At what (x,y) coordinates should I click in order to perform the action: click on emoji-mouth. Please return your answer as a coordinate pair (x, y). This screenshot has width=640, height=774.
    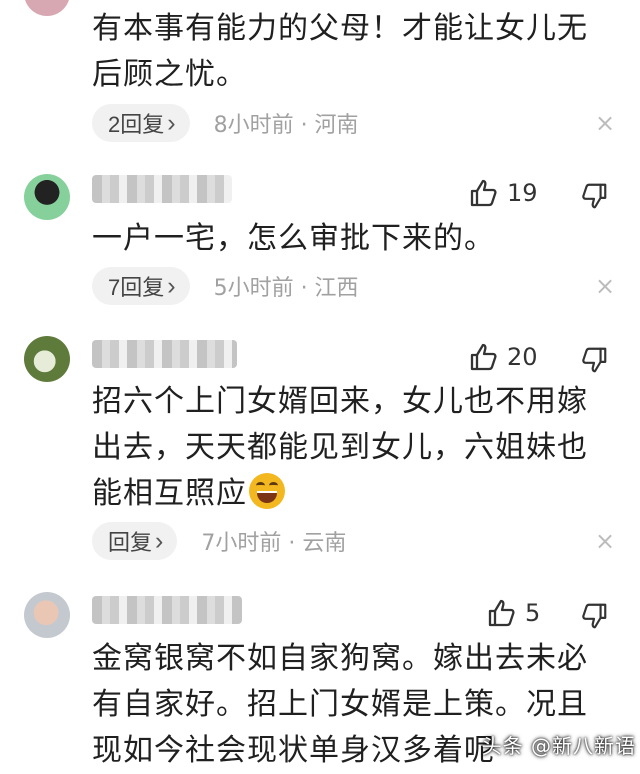
    Looking at the image, I should click on (267, 497).